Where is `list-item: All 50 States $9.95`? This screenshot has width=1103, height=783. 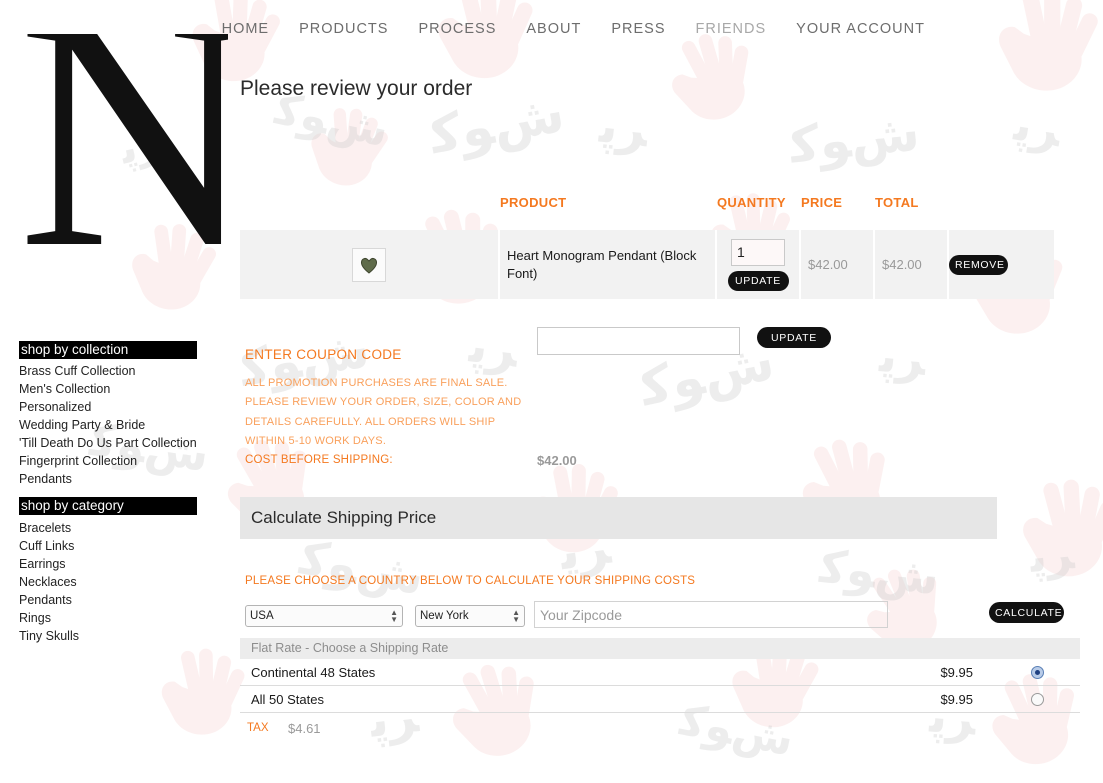 list-item: All 50 States $9.95 is located at coordinates (660, 699).